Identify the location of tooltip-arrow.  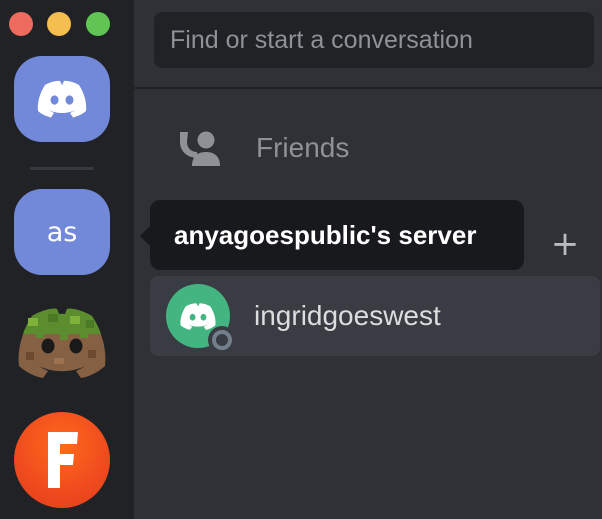
(145, 236).